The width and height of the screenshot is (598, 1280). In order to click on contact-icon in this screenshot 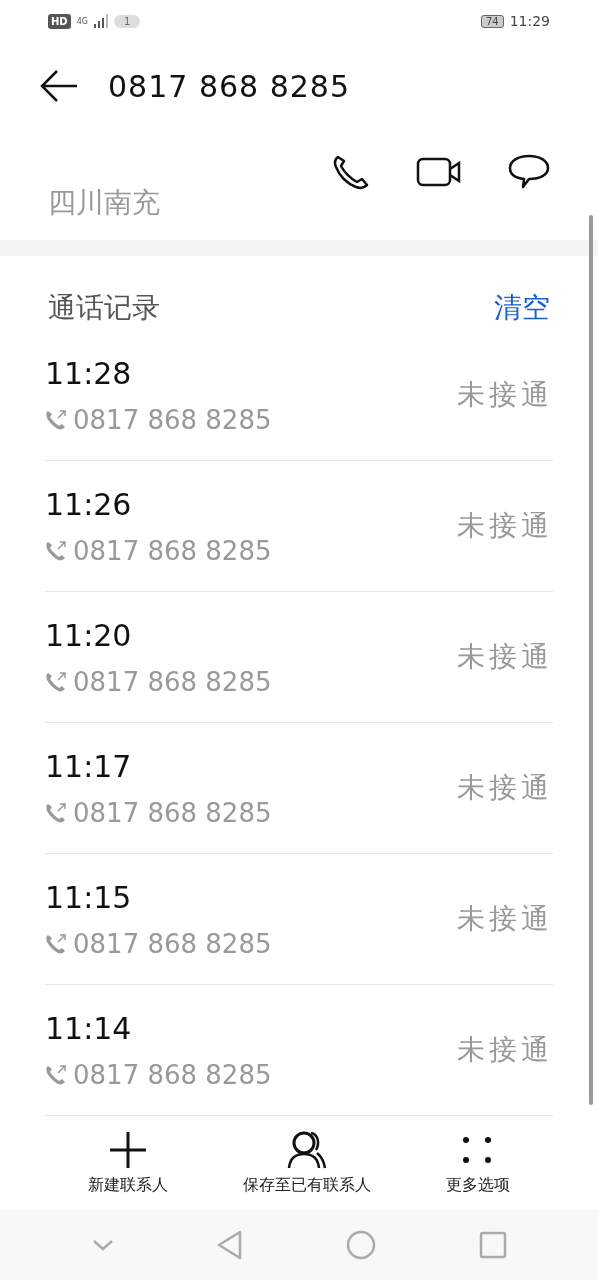, I will do `click(307, 1149)`.